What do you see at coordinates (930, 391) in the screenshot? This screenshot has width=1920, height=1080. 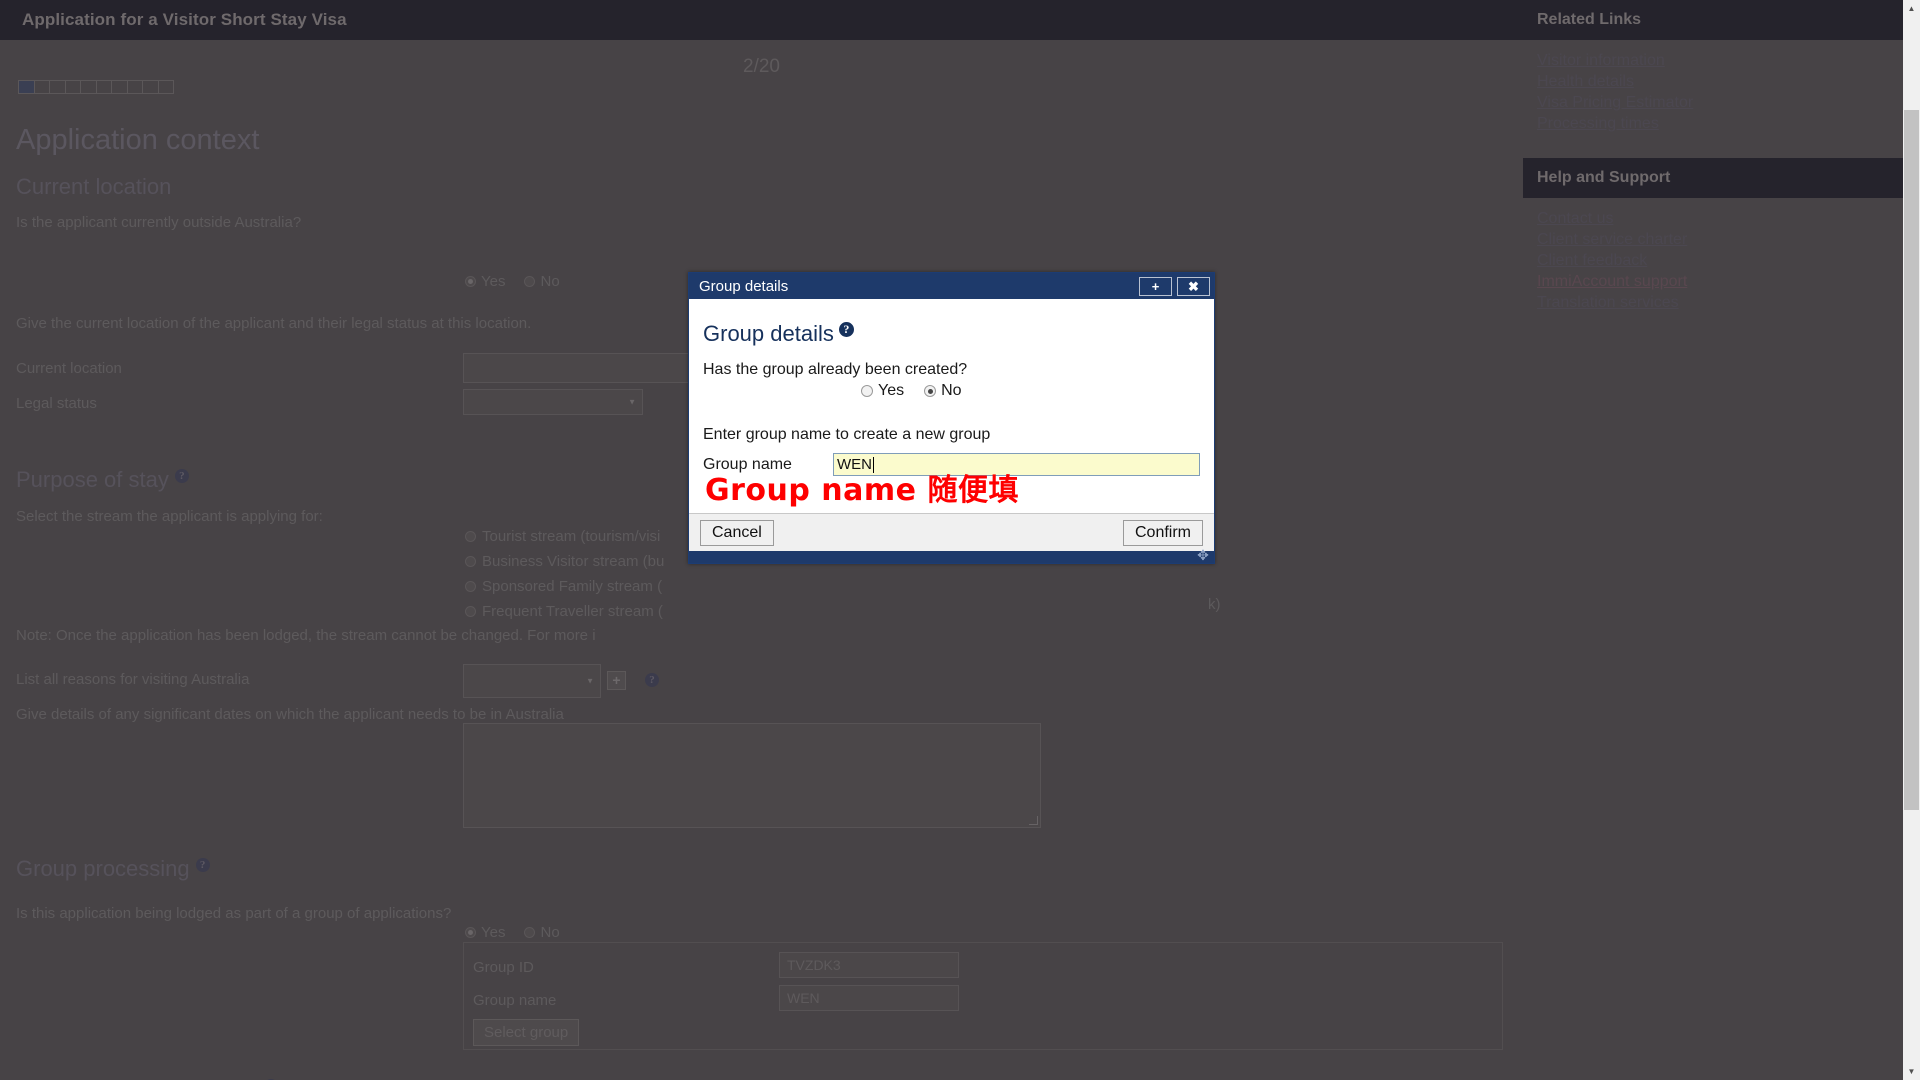 I see `radio-group-created-no` at bounding box center [930, 391].